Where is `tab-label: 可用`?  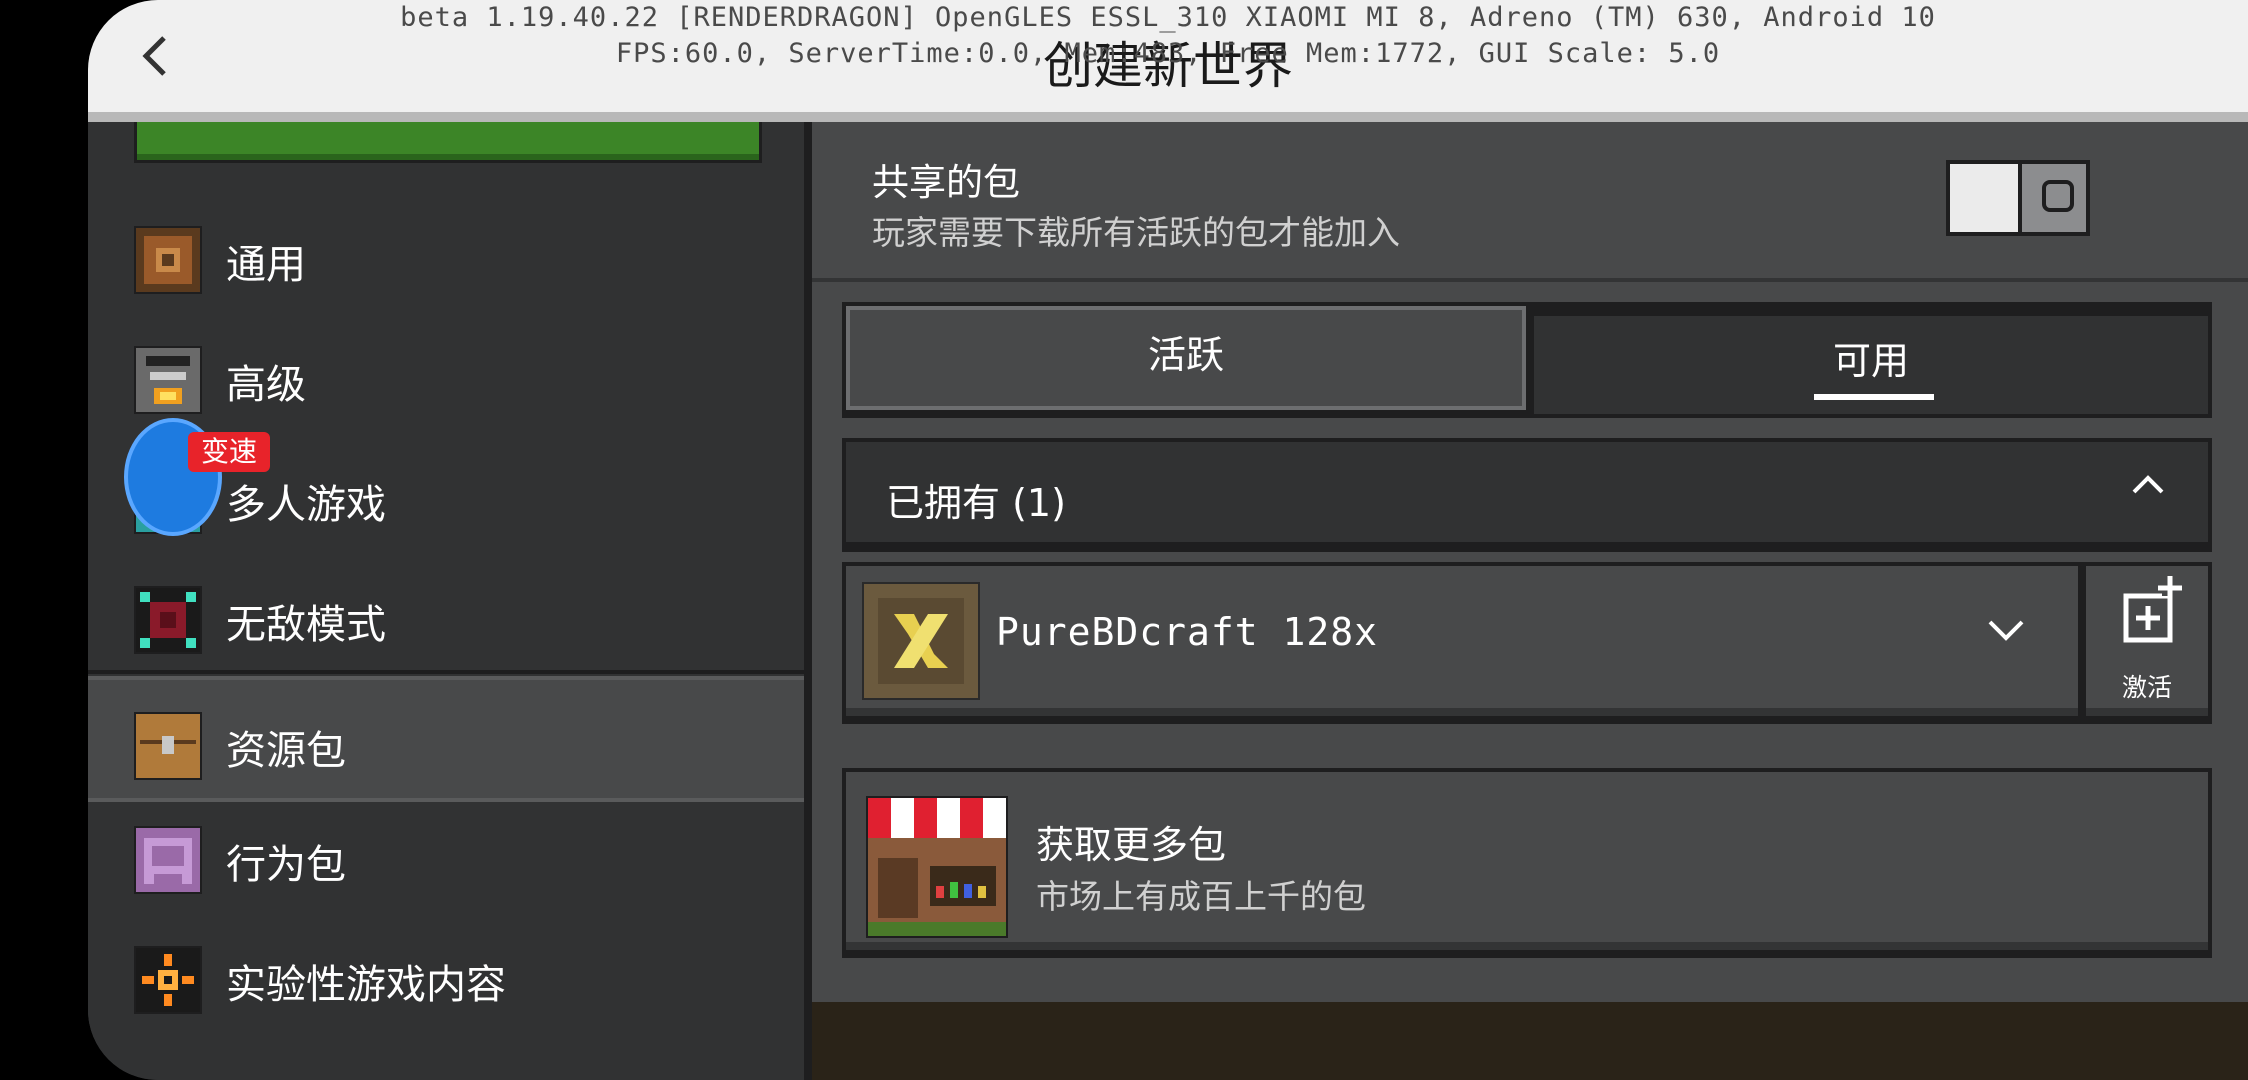
tab-label: 可用 is located at coordinates (1870, 361).